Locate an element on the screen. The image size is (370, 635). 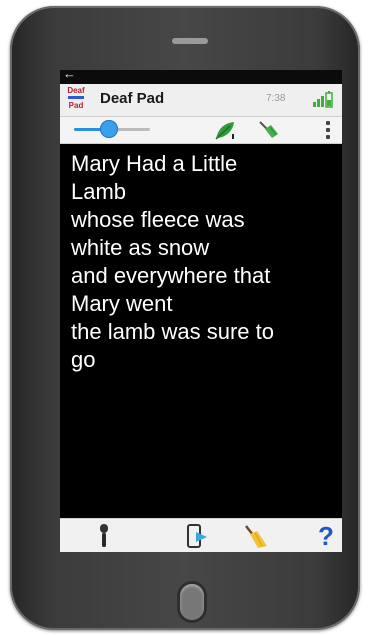
top-strip: ← is located at coordinates (201, 77).